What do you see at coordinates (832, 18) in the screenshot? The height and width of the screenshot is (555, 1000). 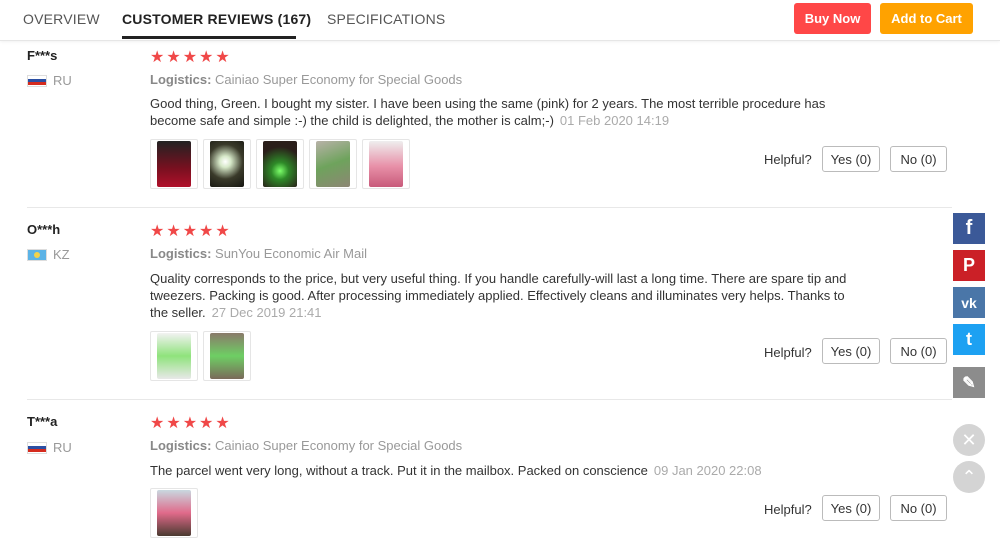 I see `buy-now-button: Buy Now` at bounding box center [832, 18].